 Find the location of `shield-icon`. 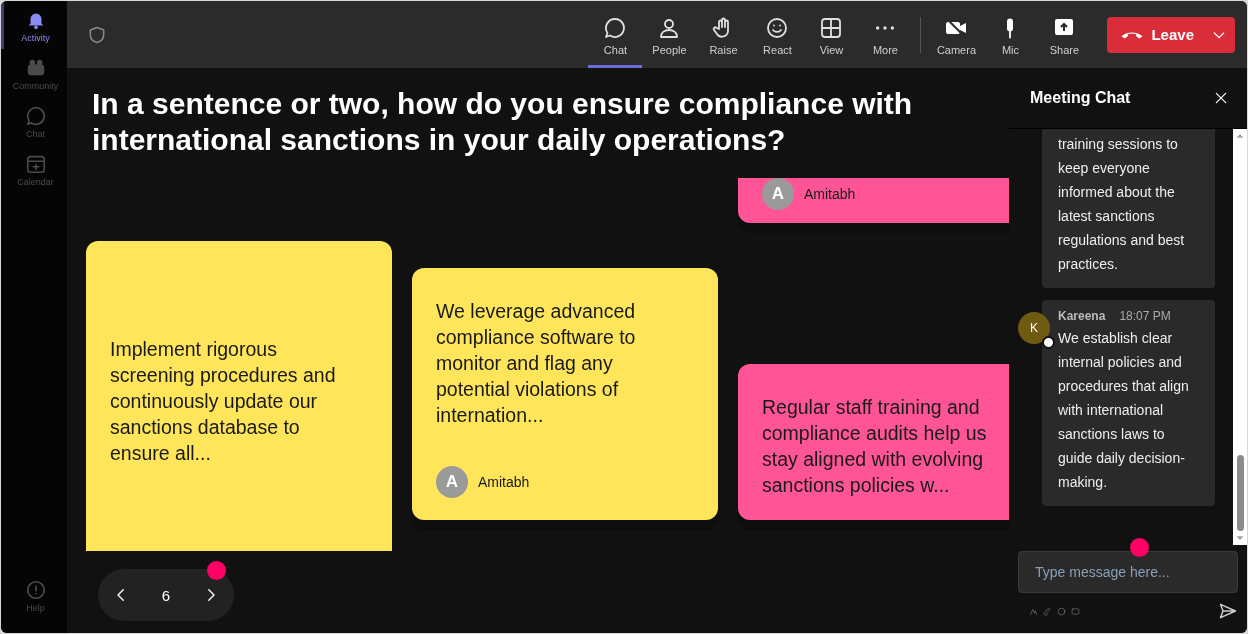

shield-icon is located at coordinates (97, 34).